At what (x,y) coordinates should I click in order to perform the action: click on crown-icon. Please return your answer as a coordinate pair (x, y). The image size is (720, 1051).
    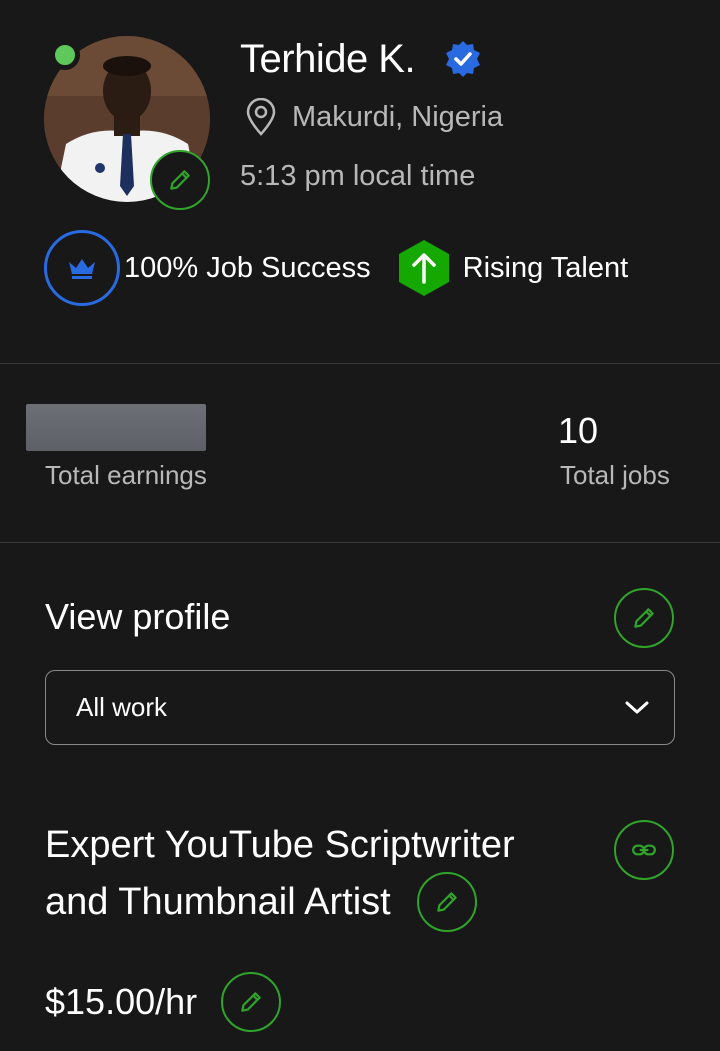
    Looking at the image, I should click on (82, 269).